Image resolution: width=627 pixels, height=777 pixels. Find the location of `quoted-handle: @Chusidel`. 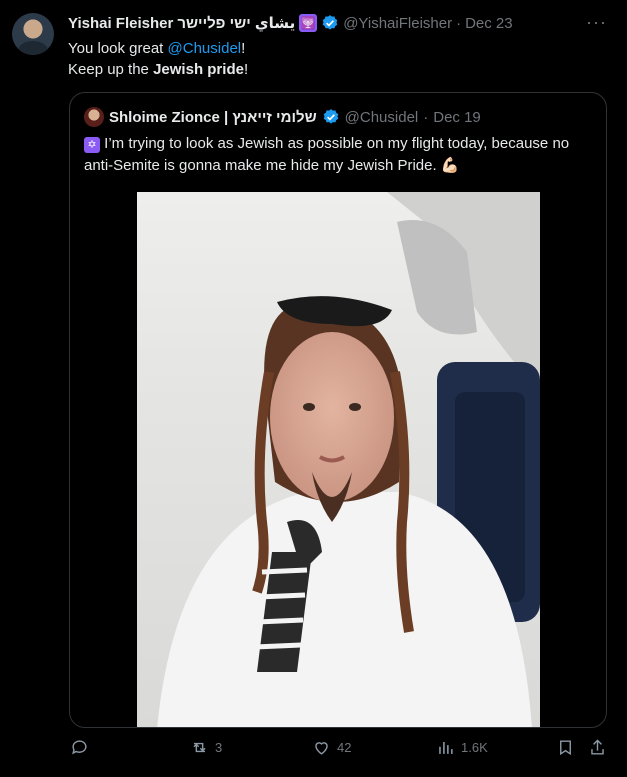

quoted-handle: @Chusidel is located at coordinates (381, 117).